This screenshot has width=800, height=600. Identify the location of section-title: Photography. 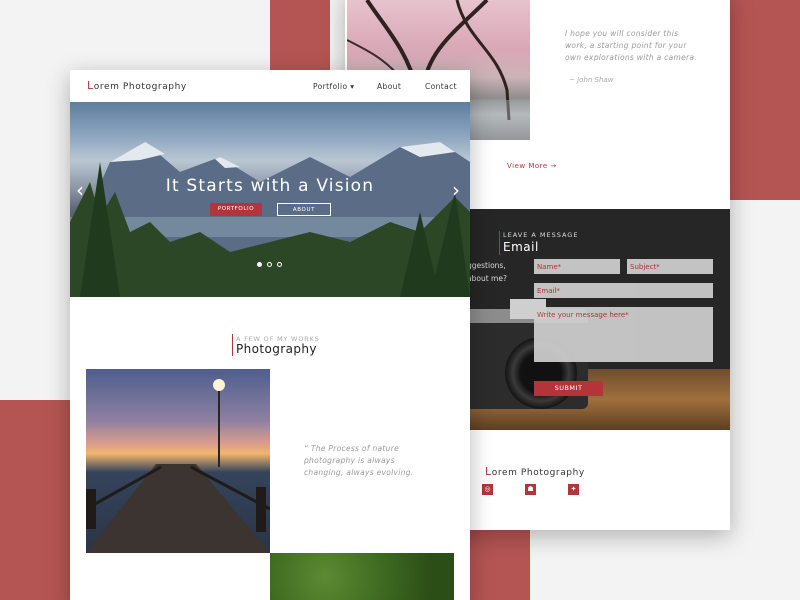
(276, 349).